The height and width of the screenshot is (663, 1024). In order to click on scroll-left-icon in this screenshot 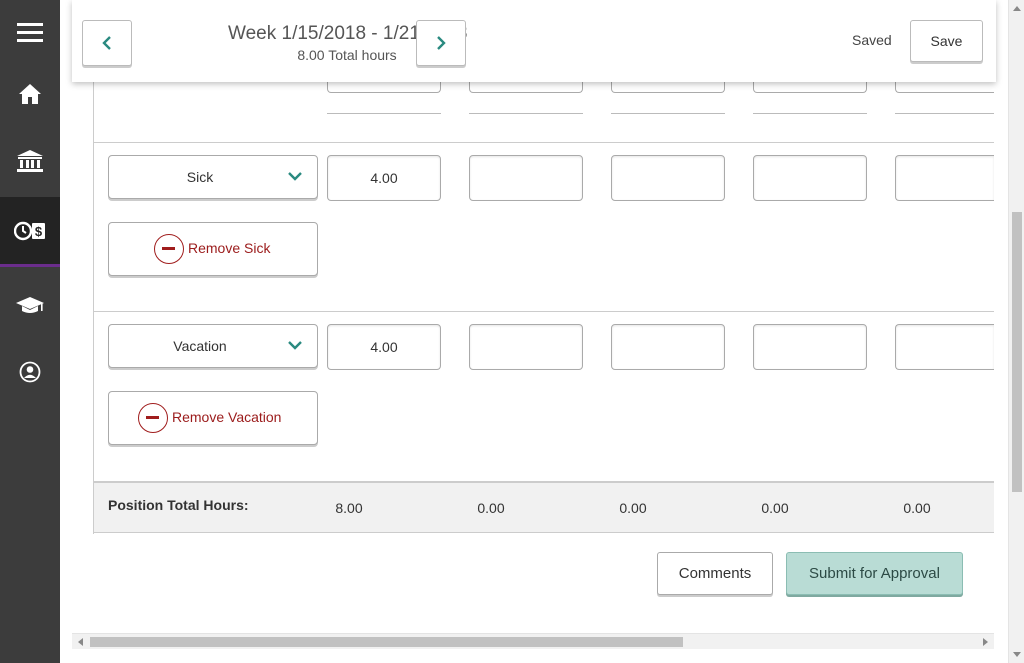, I will do `click(80, 642)`.